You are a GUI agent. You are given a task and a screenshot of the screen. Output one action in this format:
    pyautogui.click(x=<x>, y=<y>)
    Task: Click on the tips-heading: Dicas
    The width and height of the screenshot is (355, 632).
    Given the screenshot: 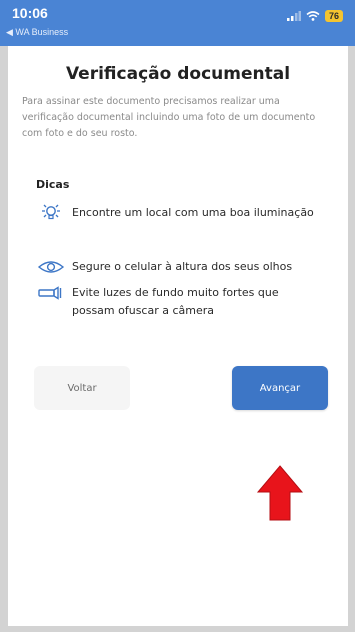 What is the action you would take?
    pyautogui.click(x=53, y=184)
    